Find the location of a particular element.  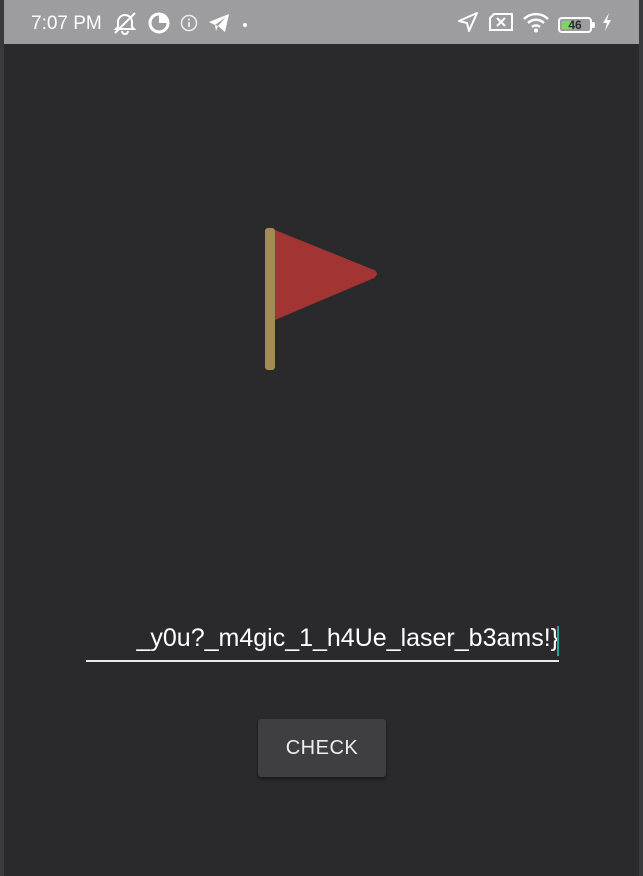

status-time: 7:07 PM is located at coordinates (66, 23).